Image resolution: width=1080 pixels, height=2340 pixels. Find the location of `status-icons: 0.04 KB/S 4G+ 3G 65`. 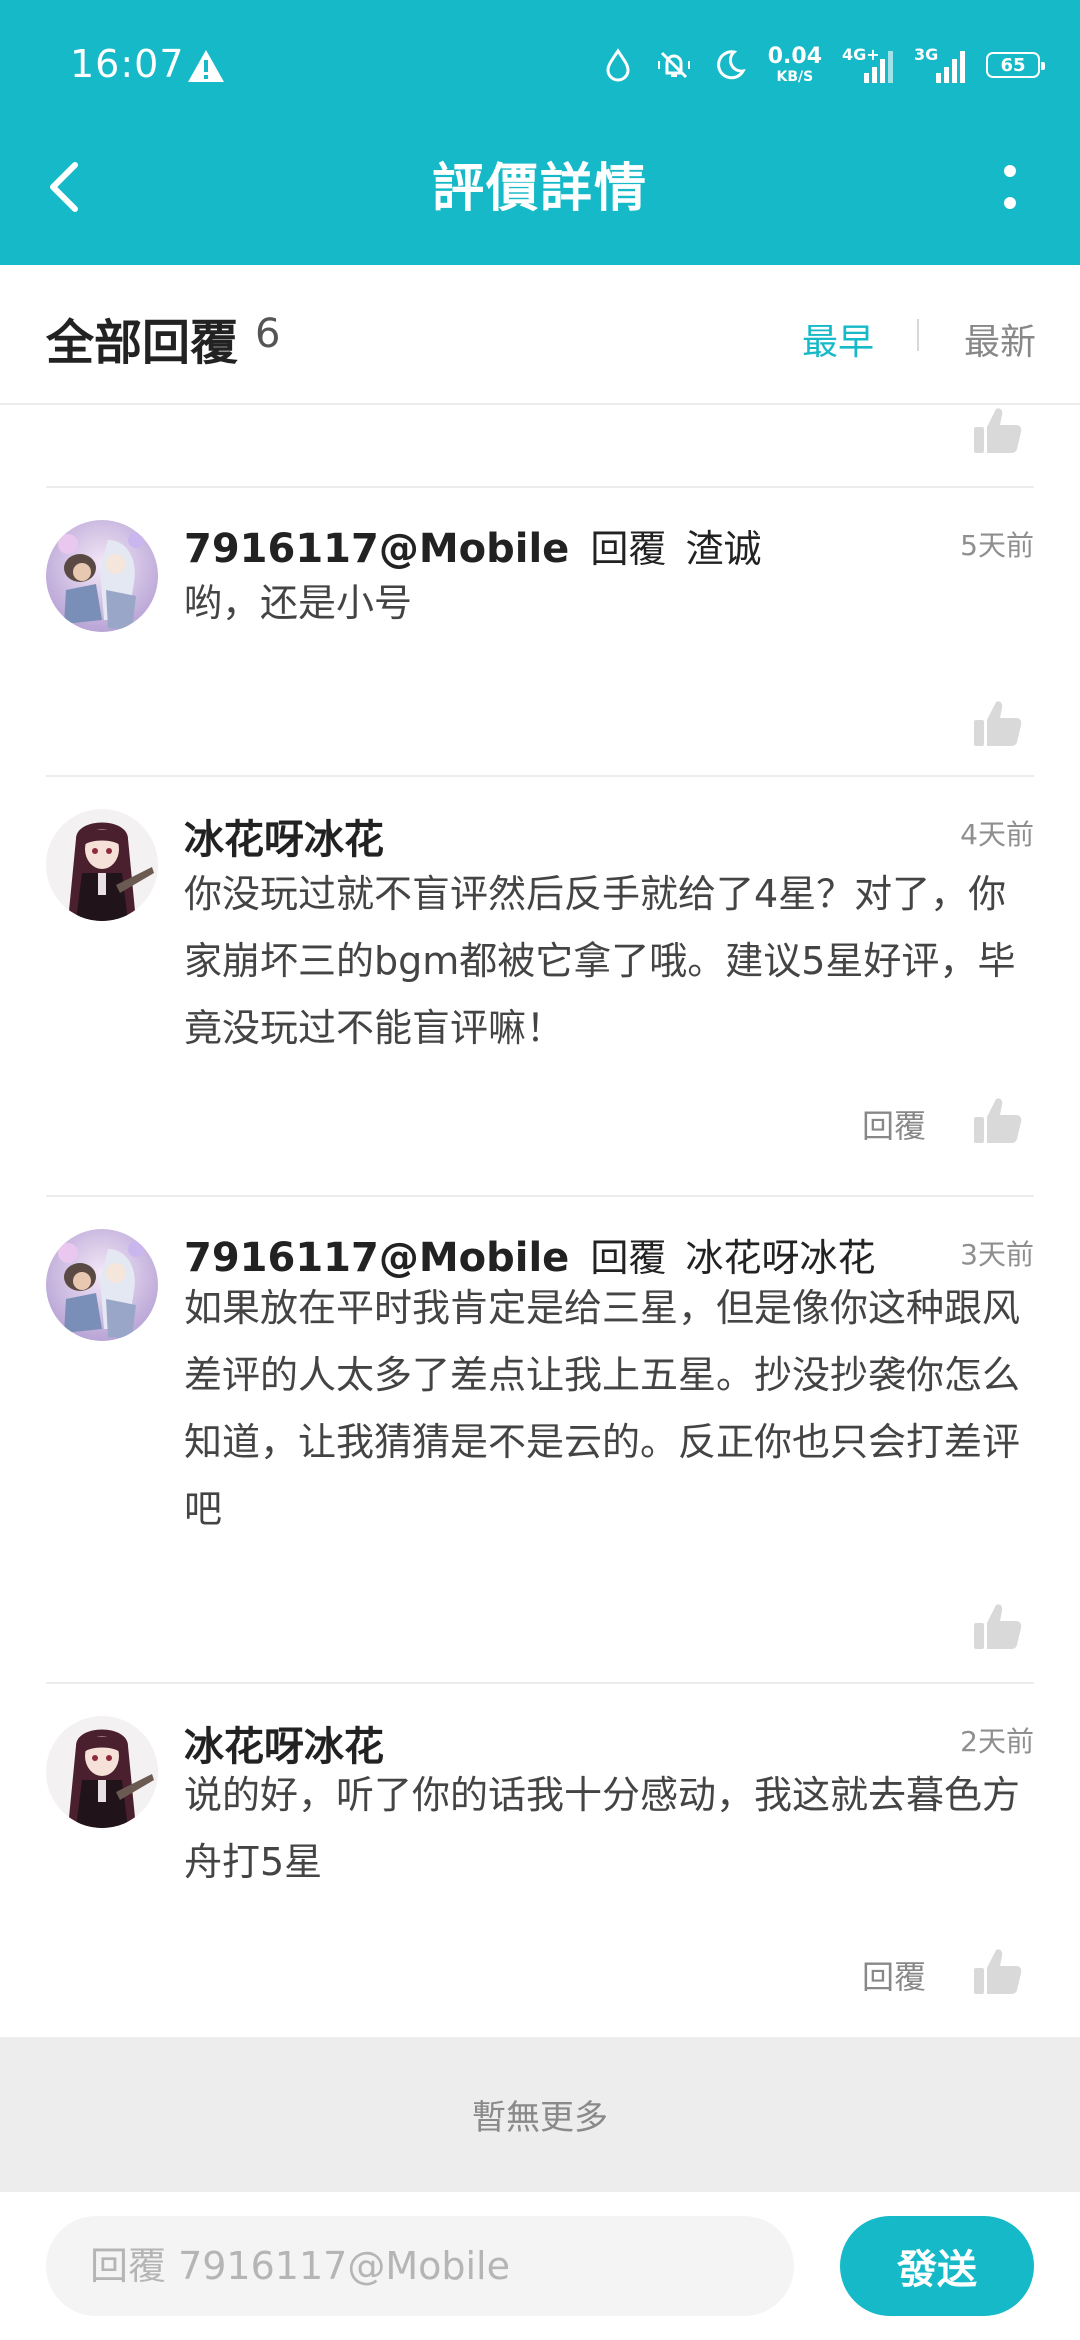

status-icons: 0.04 KB/S 4G+ 3G 65 is located at coordinates (822, 65).